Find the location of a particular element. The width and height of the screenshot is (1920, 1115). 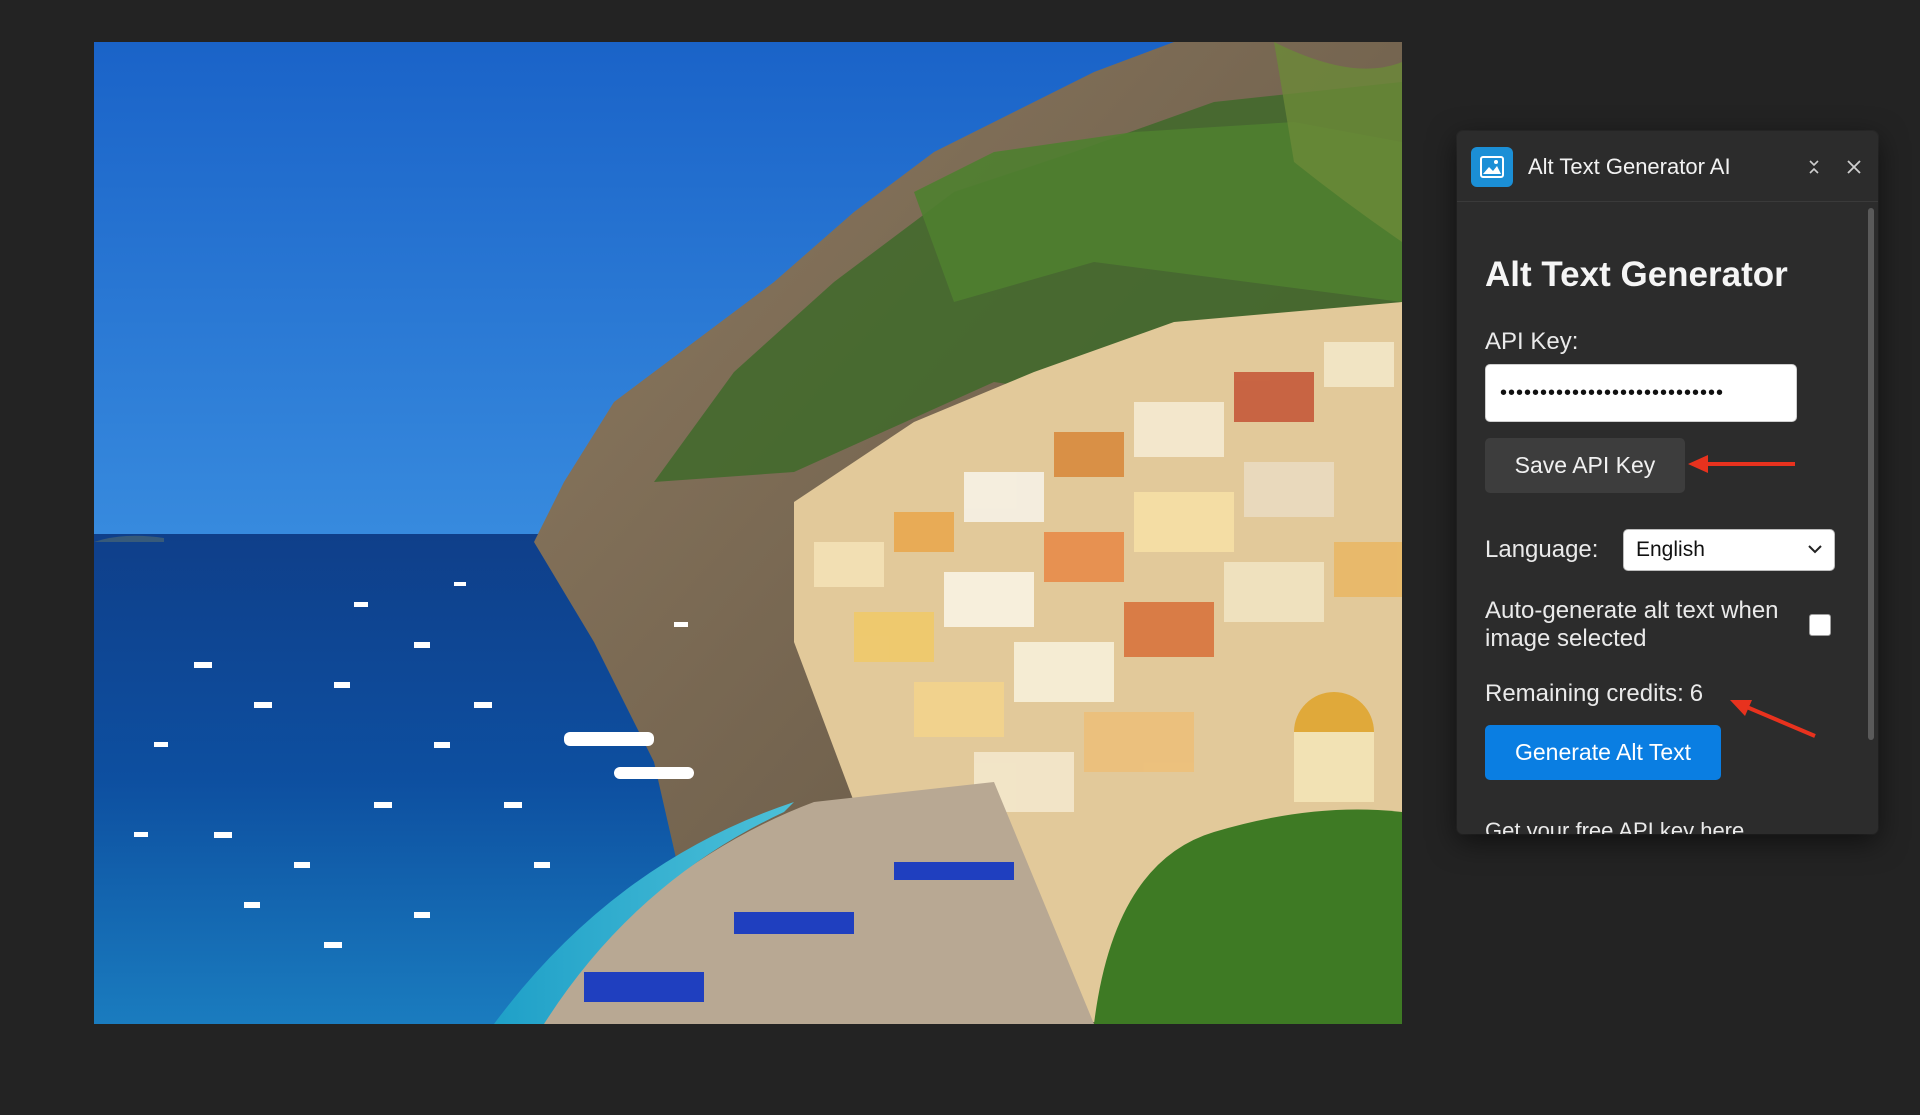

scrollbar is located at coordinates (1871, 518).